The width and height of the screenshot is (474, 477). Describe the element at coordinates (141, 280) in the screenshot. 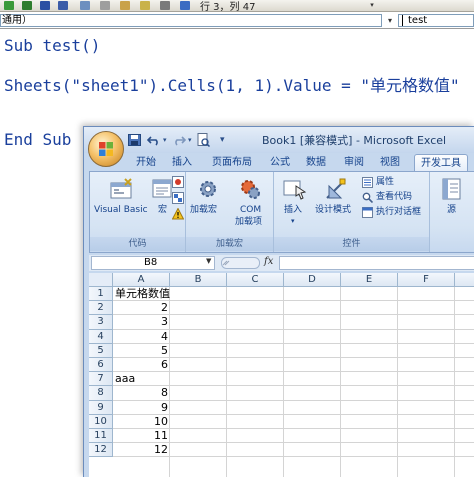

I see `column-header-a: A` at that location.